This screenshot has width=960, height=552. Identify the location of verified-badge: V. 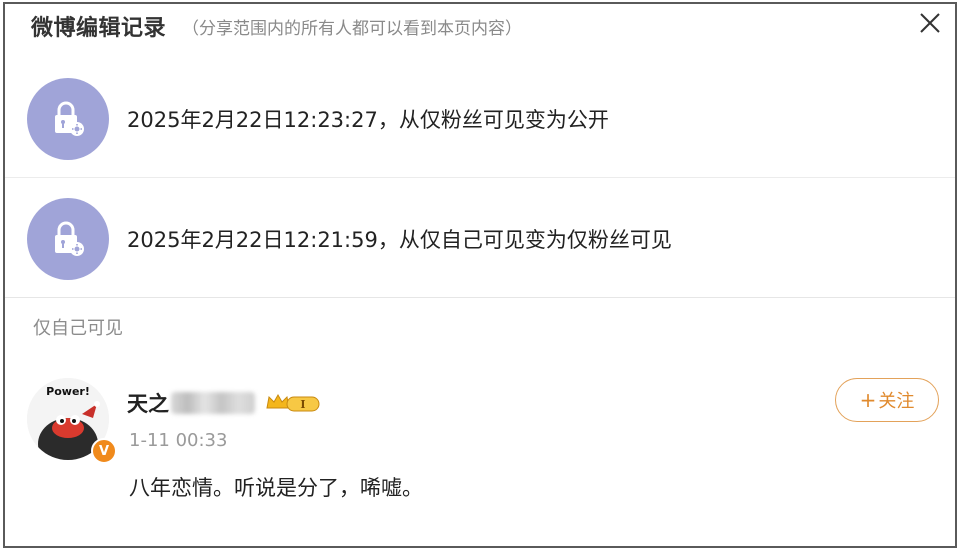
(104, 451).